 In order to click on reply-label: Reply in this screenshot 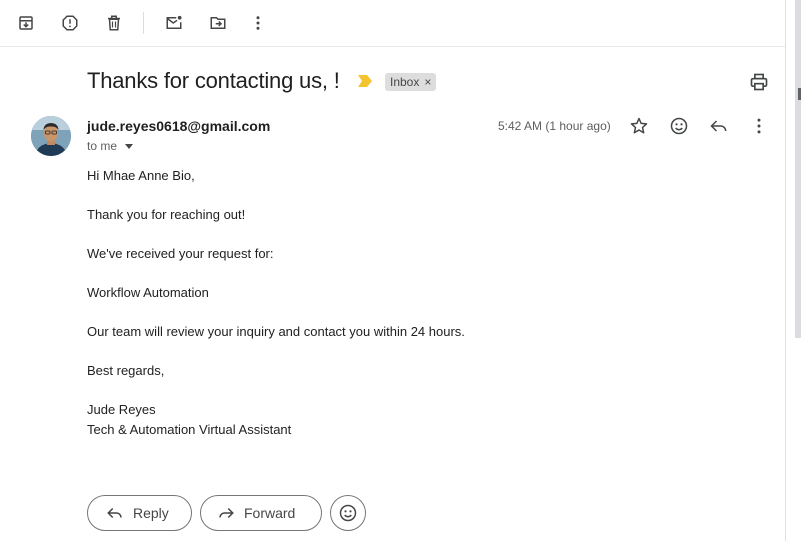, I will do `click(151, 513)`.